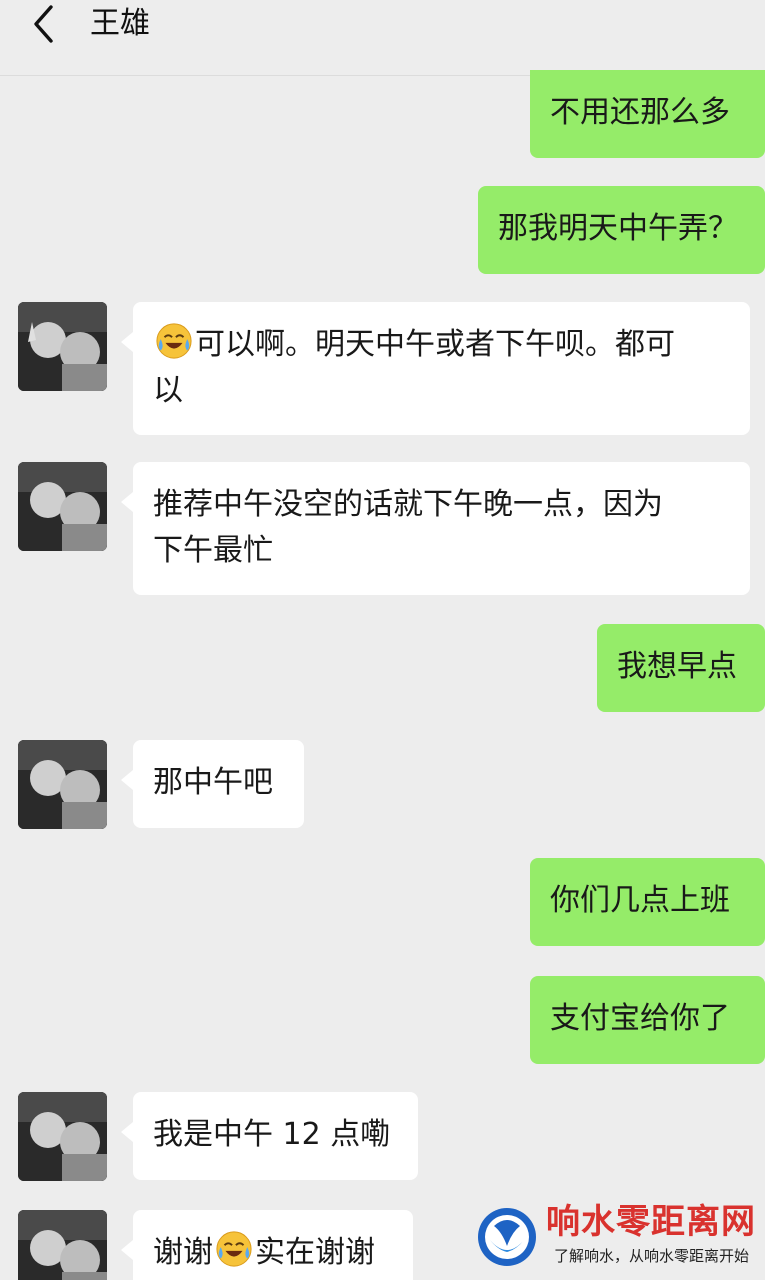 Image resolution: width=765 pixels, height=1280 pixels. I want to click on message-text: 实在谢谢, so click(315, 1252).